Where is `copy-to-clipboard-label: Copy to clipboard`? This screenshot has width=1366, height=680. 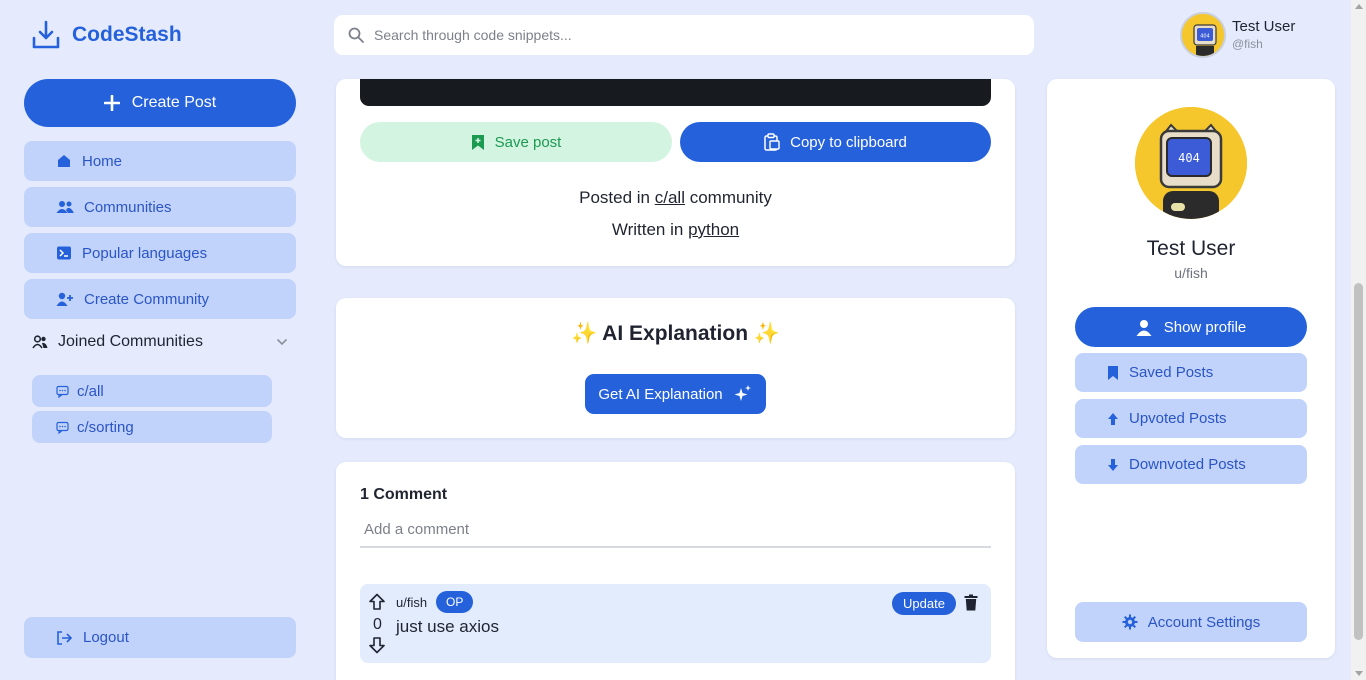 copy-to-clipboard-label: Copy to clipboard is located at coordinates (848, 142).